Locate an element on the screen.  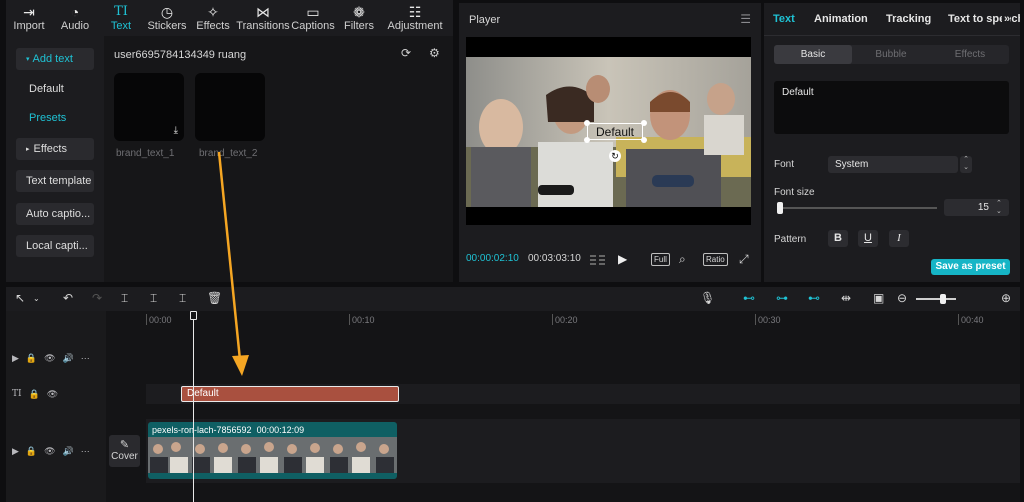
preview-axis-icon: ⇹ is located at coordinates (846, 298).